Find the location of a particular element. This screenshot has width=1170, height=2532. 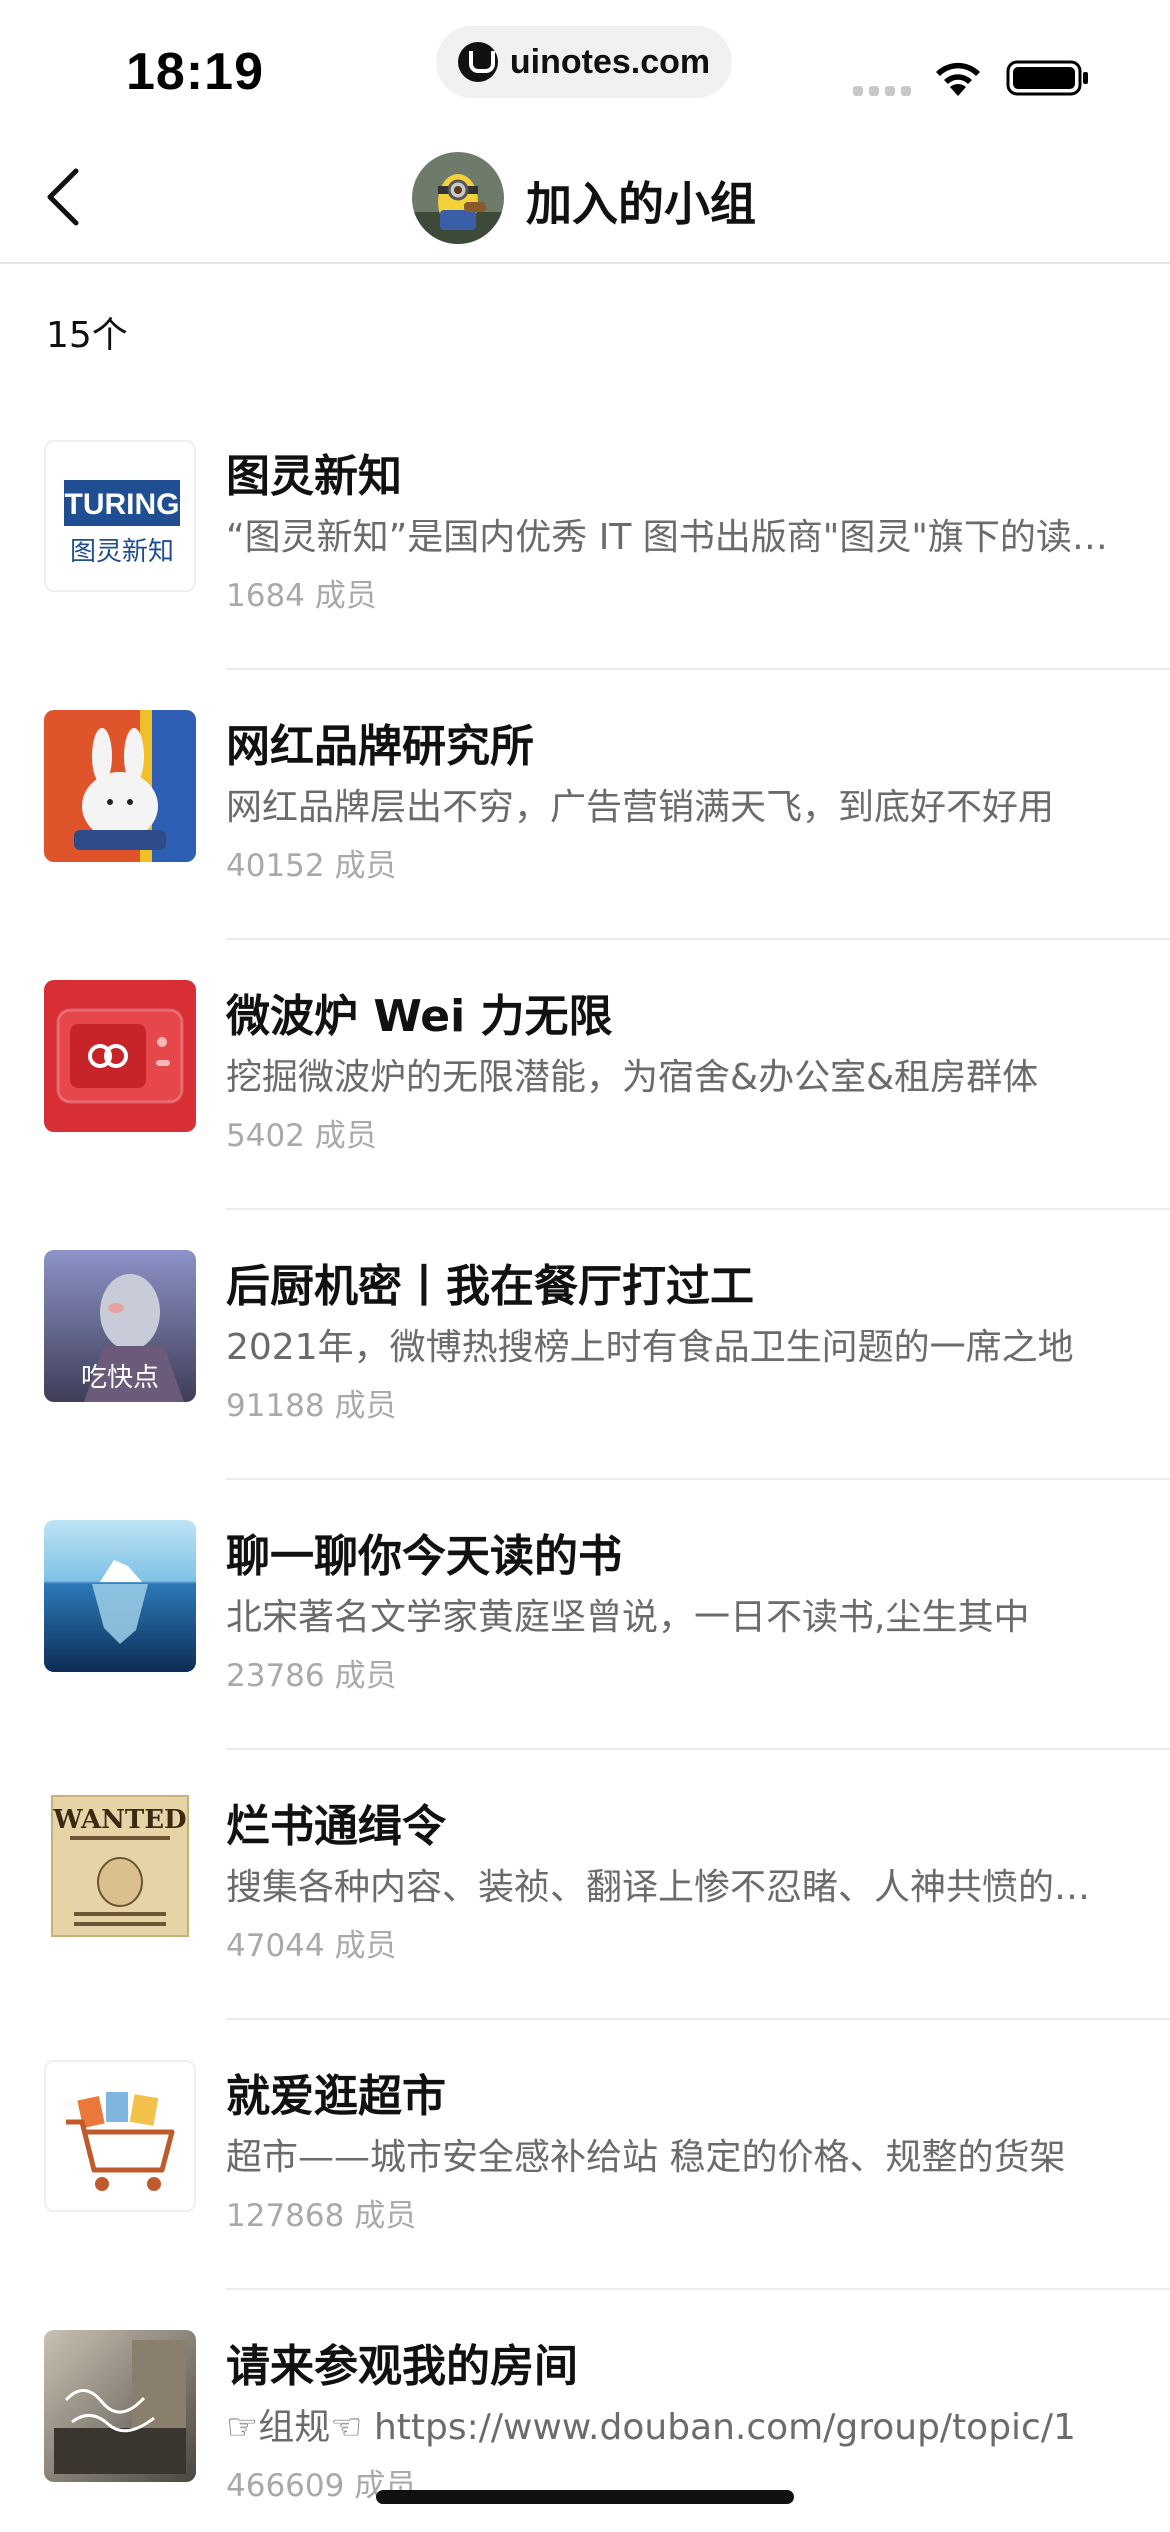

group-name: 网红品牌研究所 is located at coordinates (380, 746).